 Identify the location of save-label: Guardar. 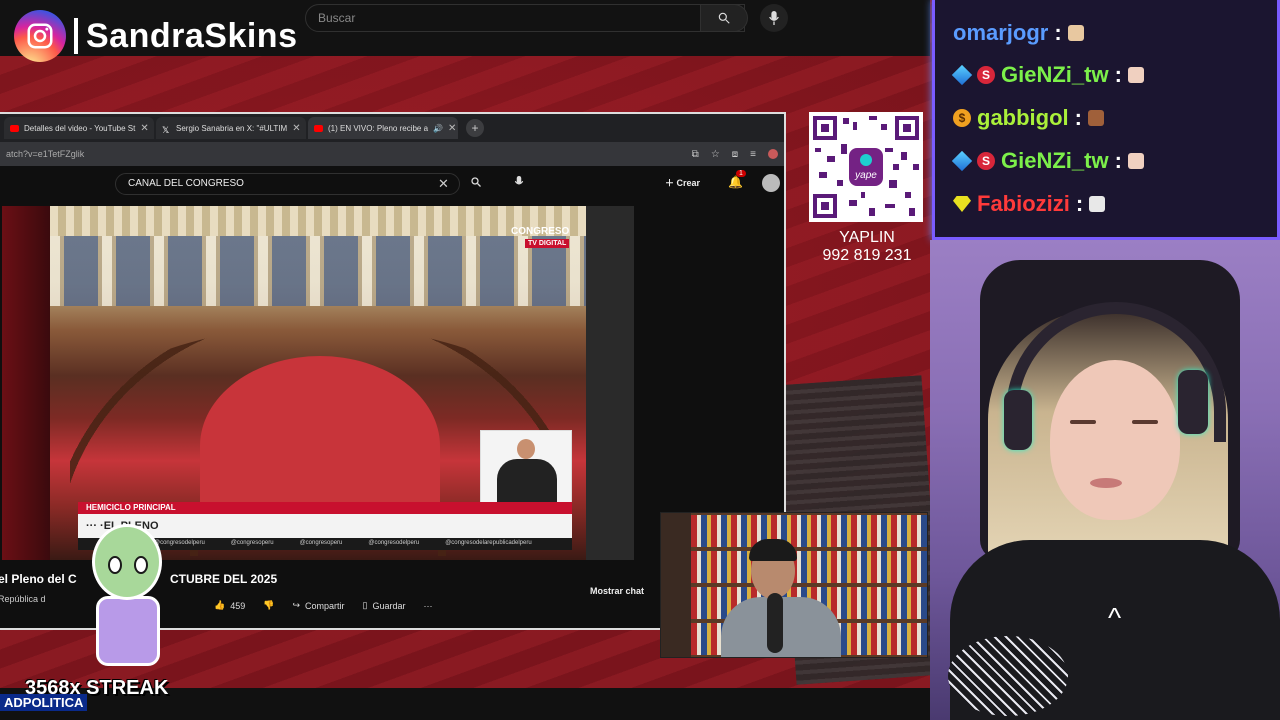
(389, 605).